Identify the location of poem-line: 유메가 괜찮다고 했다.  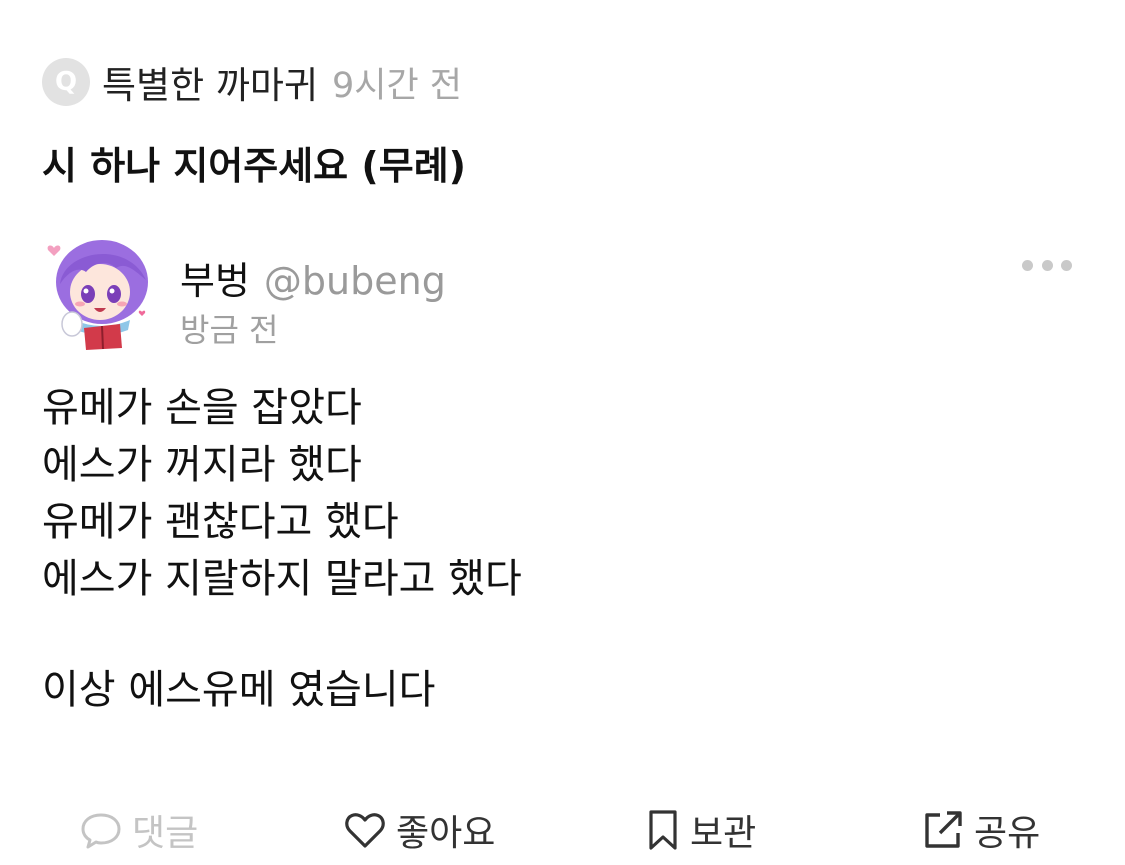
(220, 522).